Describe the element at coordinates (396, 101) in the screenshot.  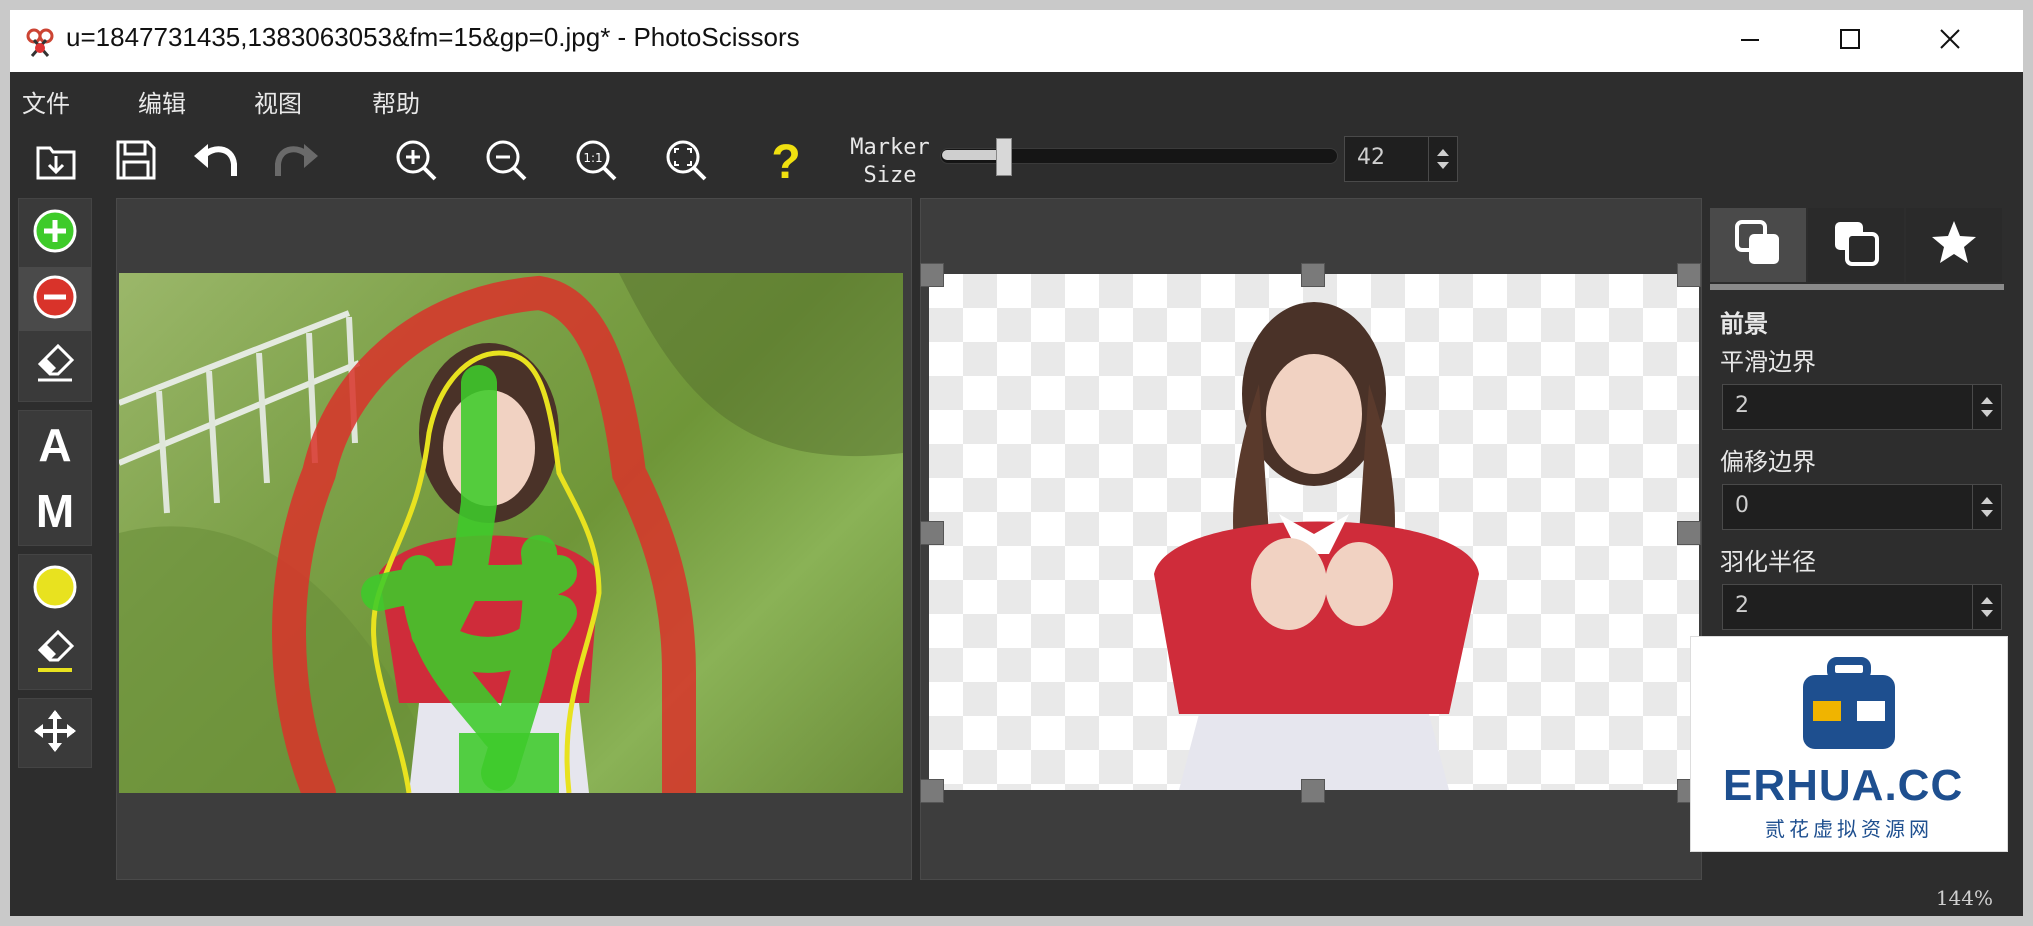
I see `menu-help: 帮助` at that location.